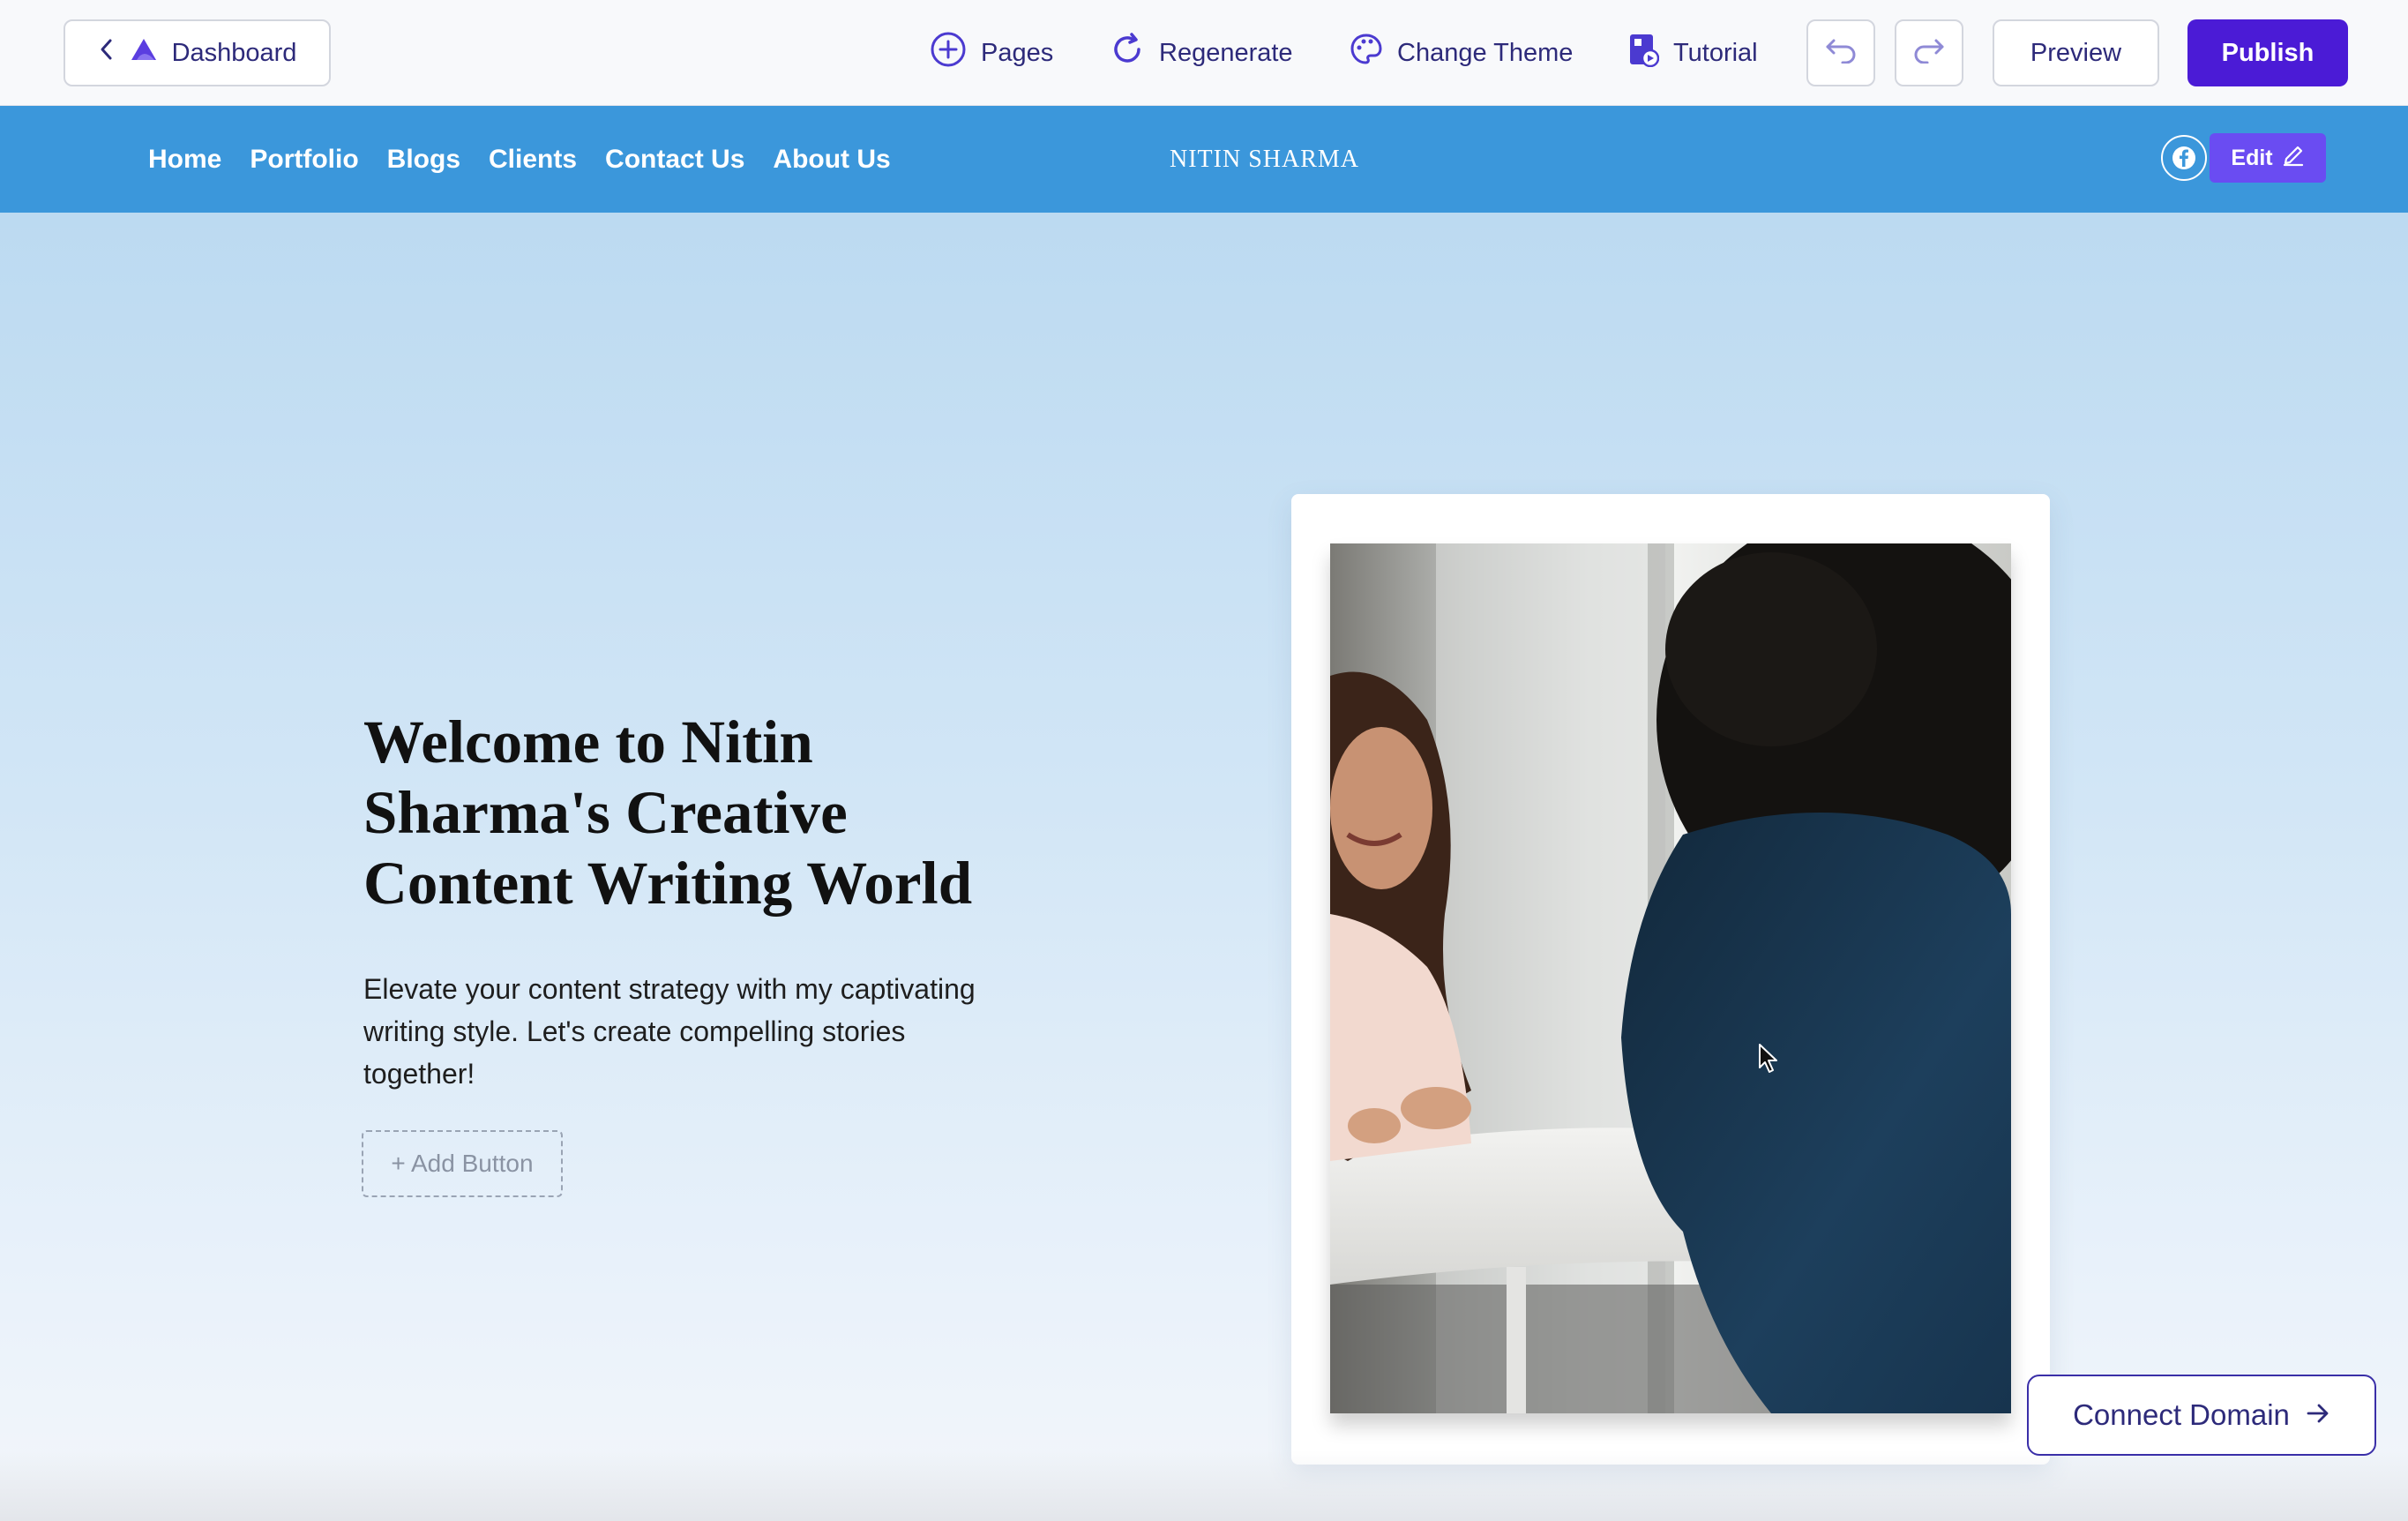  I want to click on arrow-right-icon, so click(2318, 1415).